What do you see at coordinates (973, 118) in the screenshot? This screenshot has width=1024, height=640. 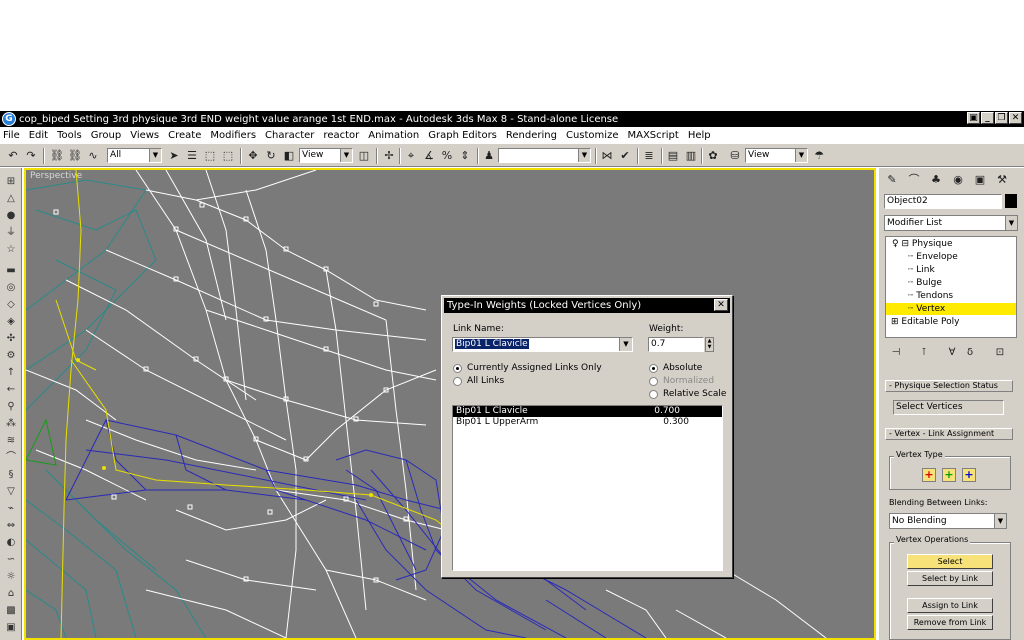 I see `restore-layout-button: ▣` at bounding box center [973, 118].